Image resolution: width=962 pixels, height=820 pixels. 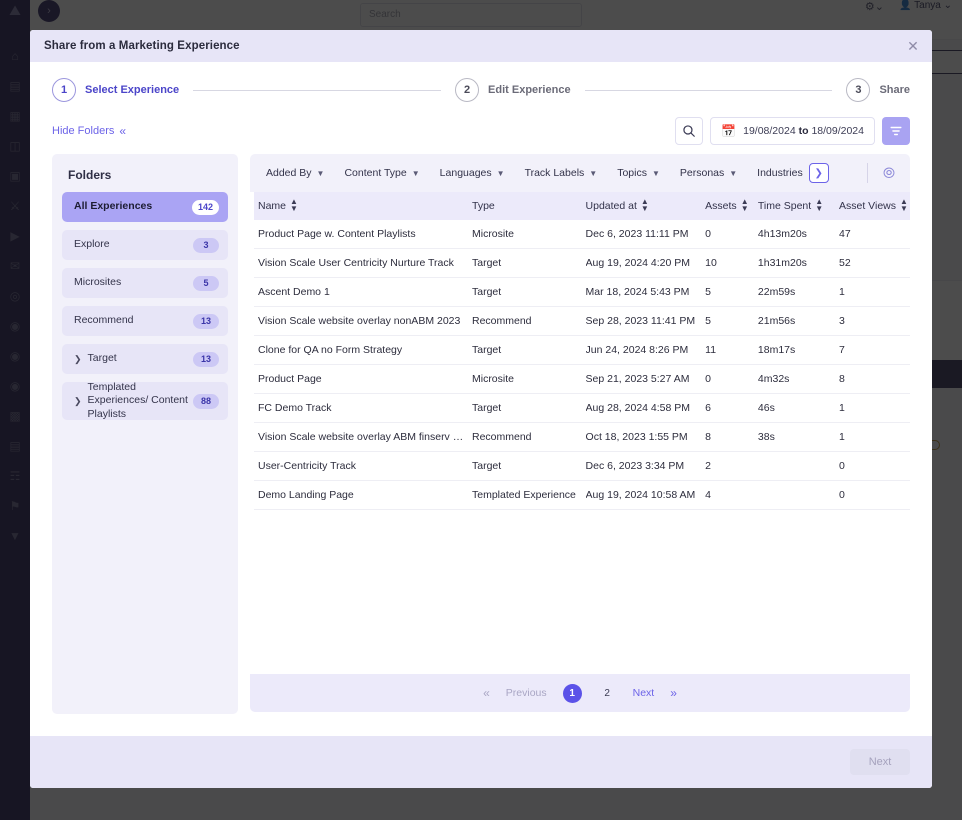 What do you see at coordinates (874, 466) in the screenshot?
I see `cell-views: 0` at bounding box center [874, 466].